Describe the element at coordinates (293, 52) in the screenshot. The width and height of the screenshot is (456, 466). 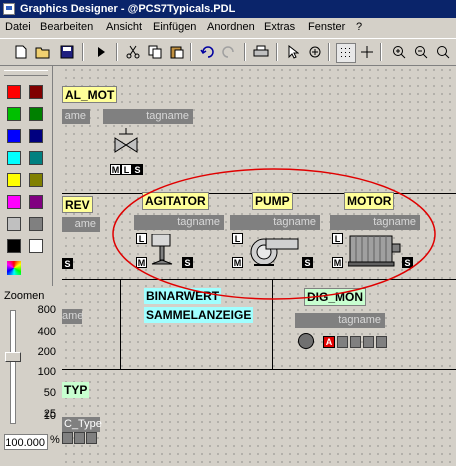
I see `pointer-icon` at that location.